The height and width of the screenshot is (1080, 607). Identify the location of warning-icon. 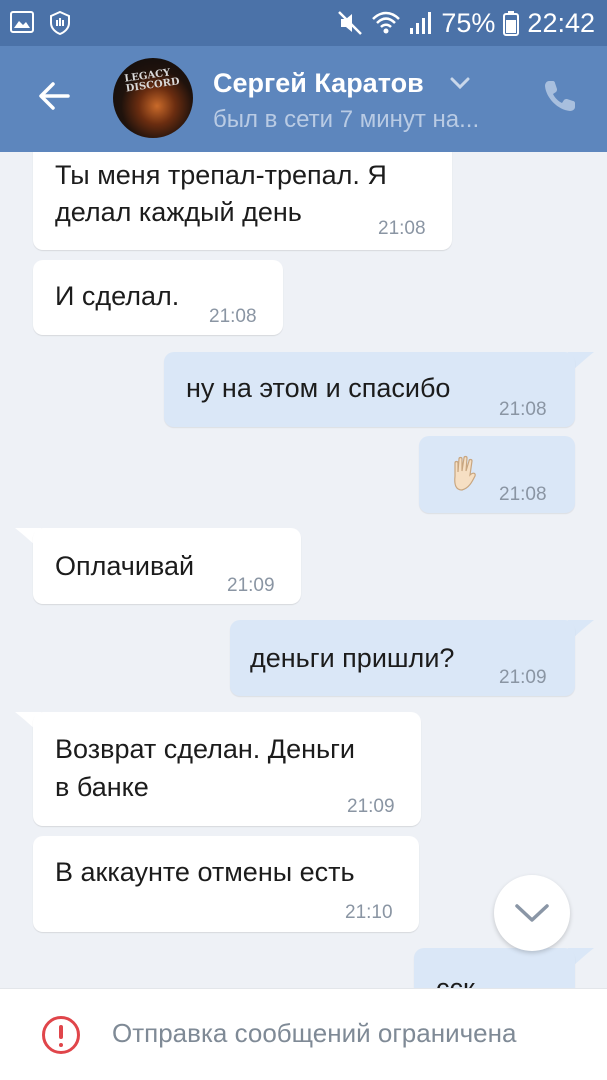
(61, 1035).